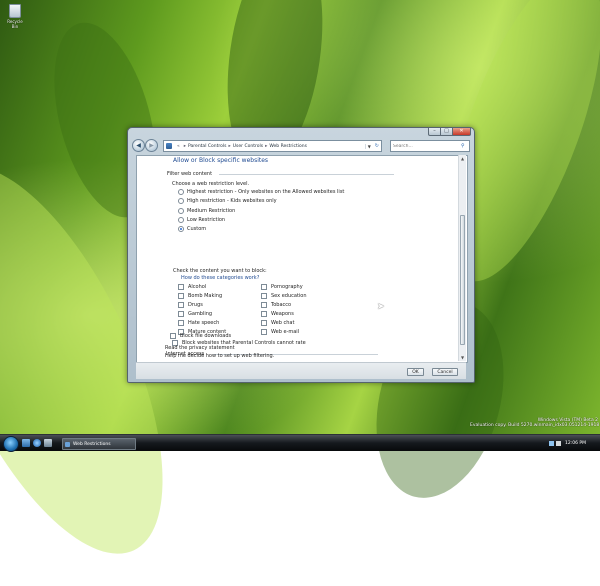  I want to click on category-pornography: Pornography, so click(282, 287).